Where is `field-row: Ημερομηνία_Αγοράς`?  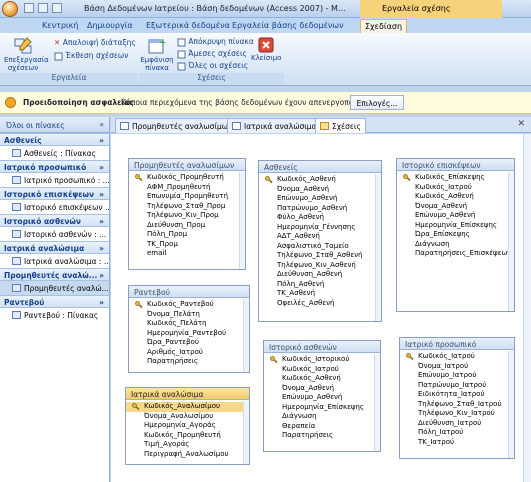 field-row: Ημερομηνία_Αγοράς is located at coordinates (187, 426).